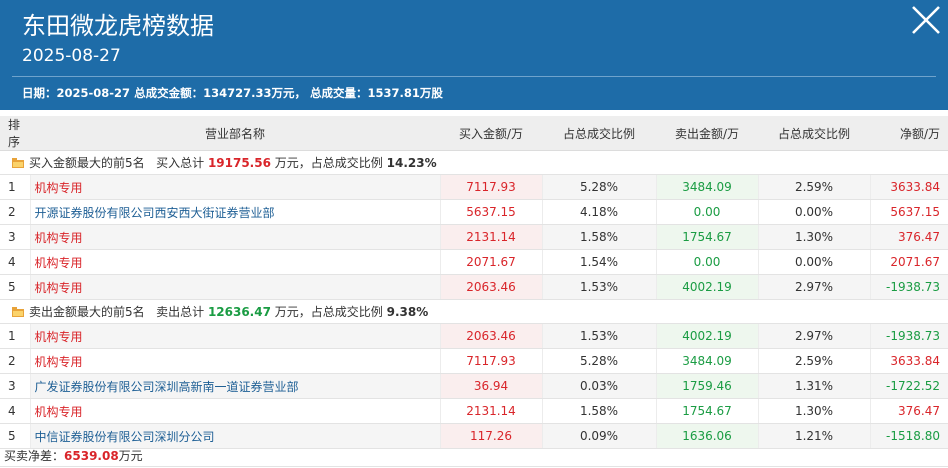  What do you see at coordinates (234, 386) in the screenshot?
I see `branch-name-link: 广发证券股份有限公司深圳高新南一道证券营业部` at bounding box center [234, 386].